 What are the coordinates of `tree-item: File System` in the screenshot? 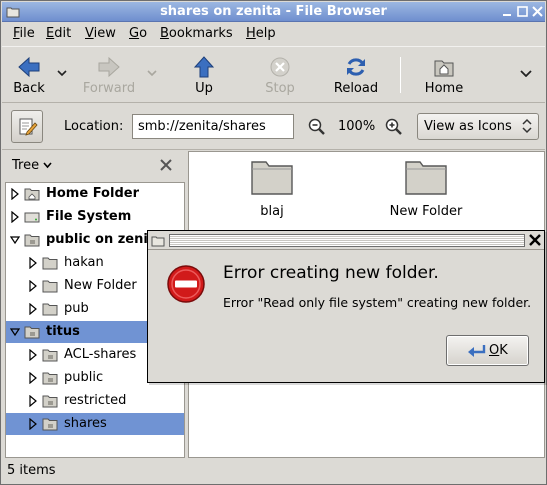 It's located at (95, 217).